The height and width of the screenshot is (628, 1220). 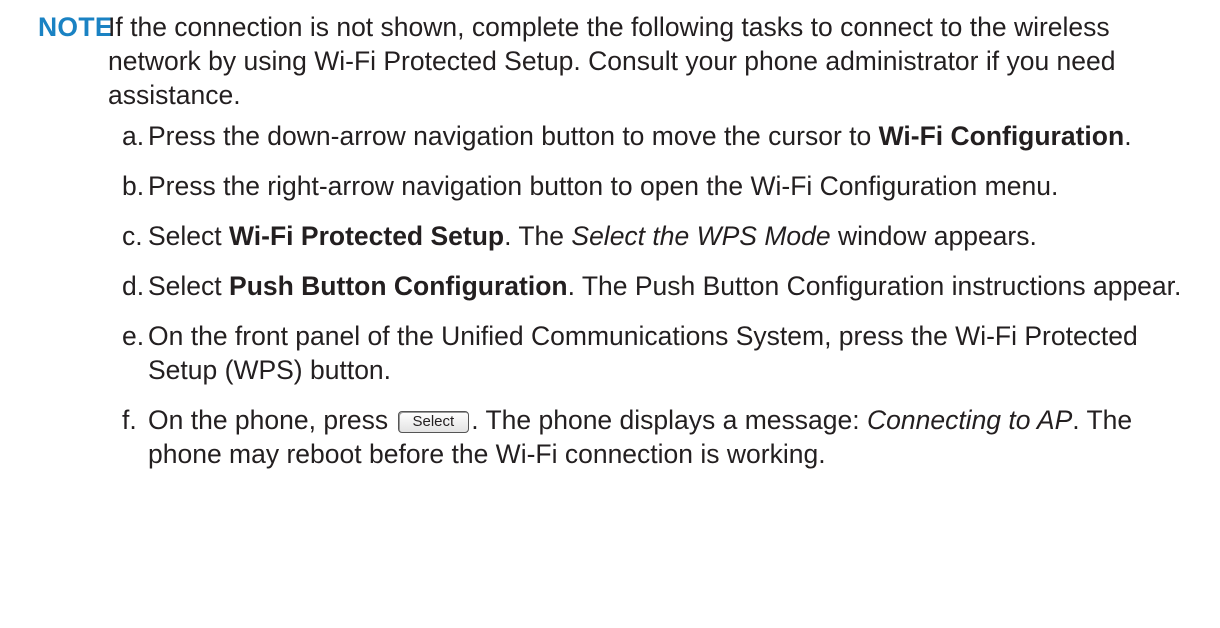 What do you see at coordinates (133, 336) in the screenshot?
I see `step-marker: e.` at bounding box center [133, 336].